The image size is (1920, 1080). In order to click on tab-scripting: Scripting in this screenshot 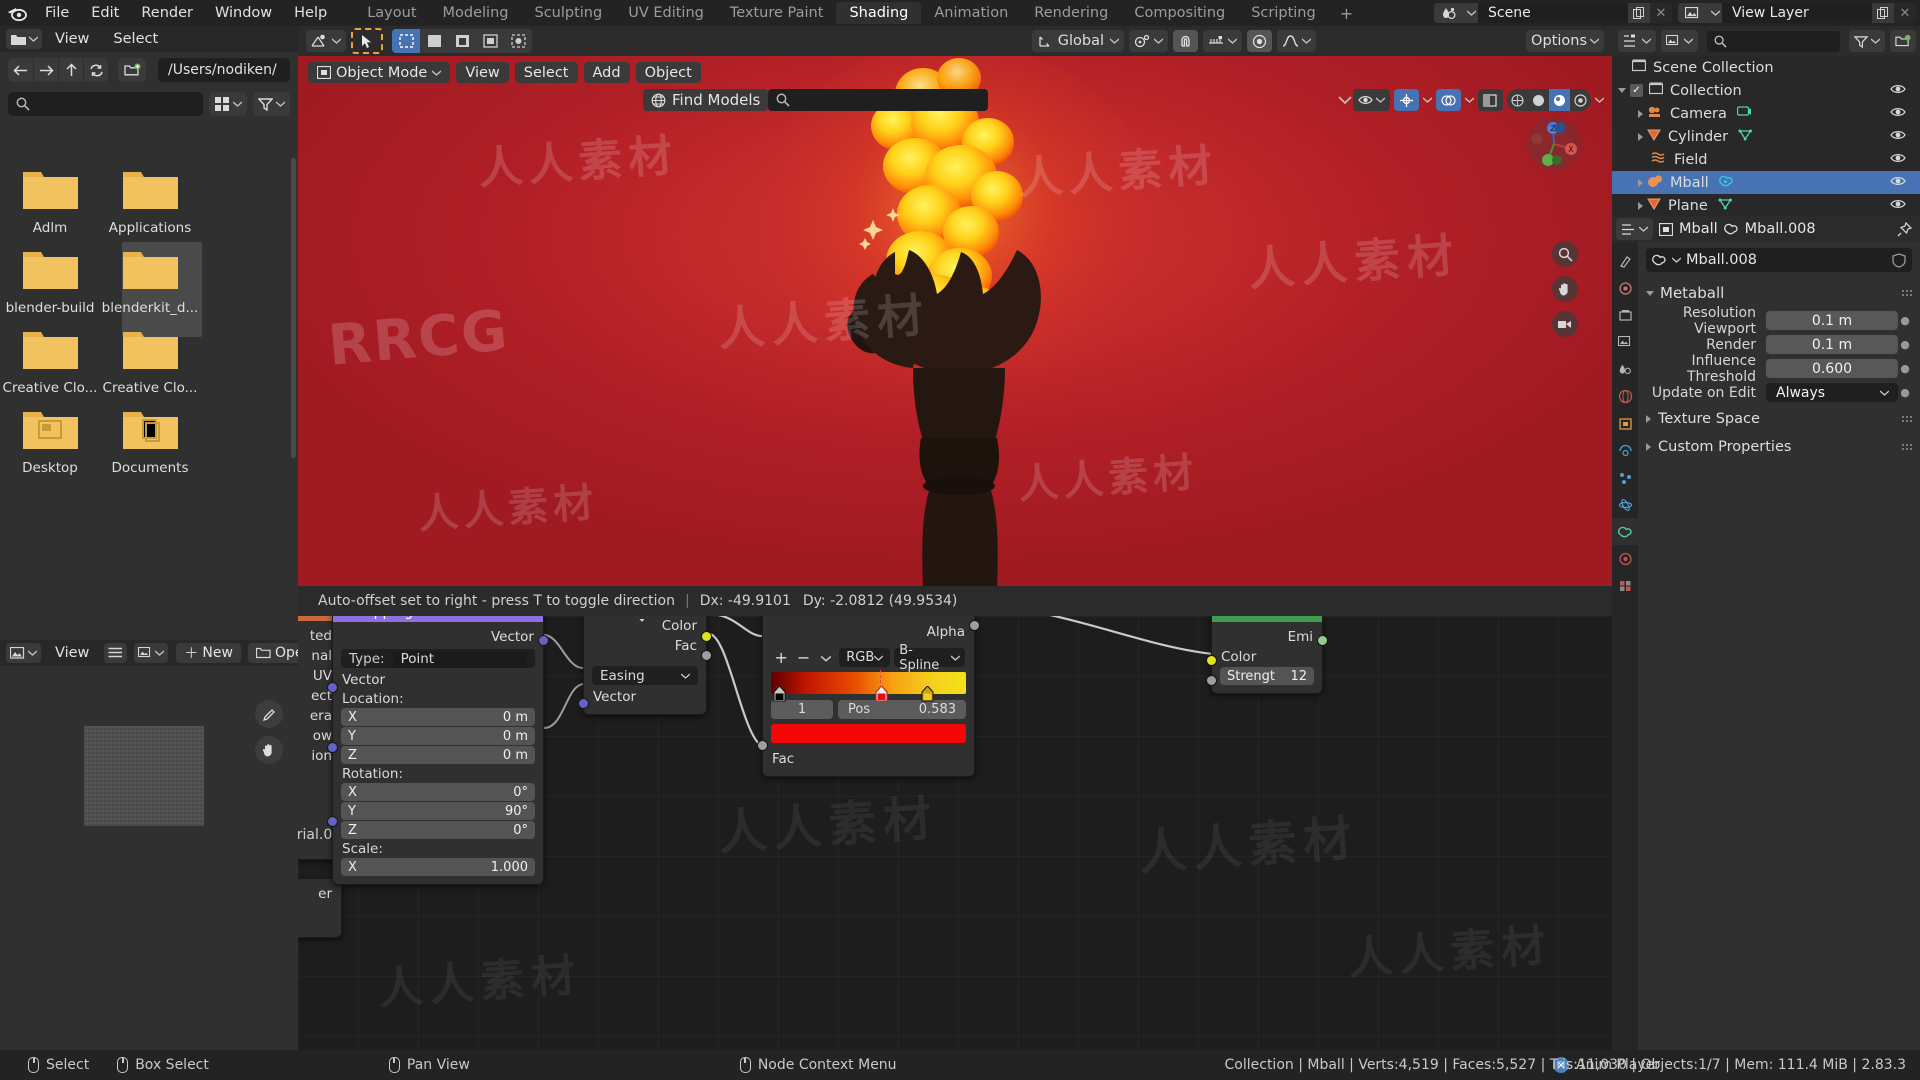, I will do `click(1283, 13)`.